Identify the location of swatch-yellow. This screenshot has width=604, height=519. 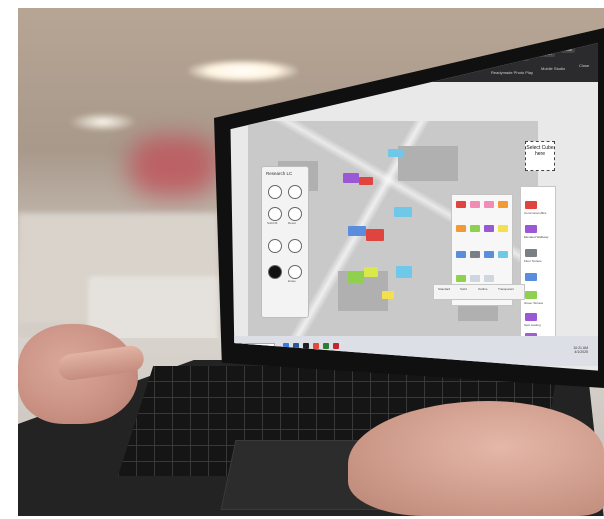
(503, 228).